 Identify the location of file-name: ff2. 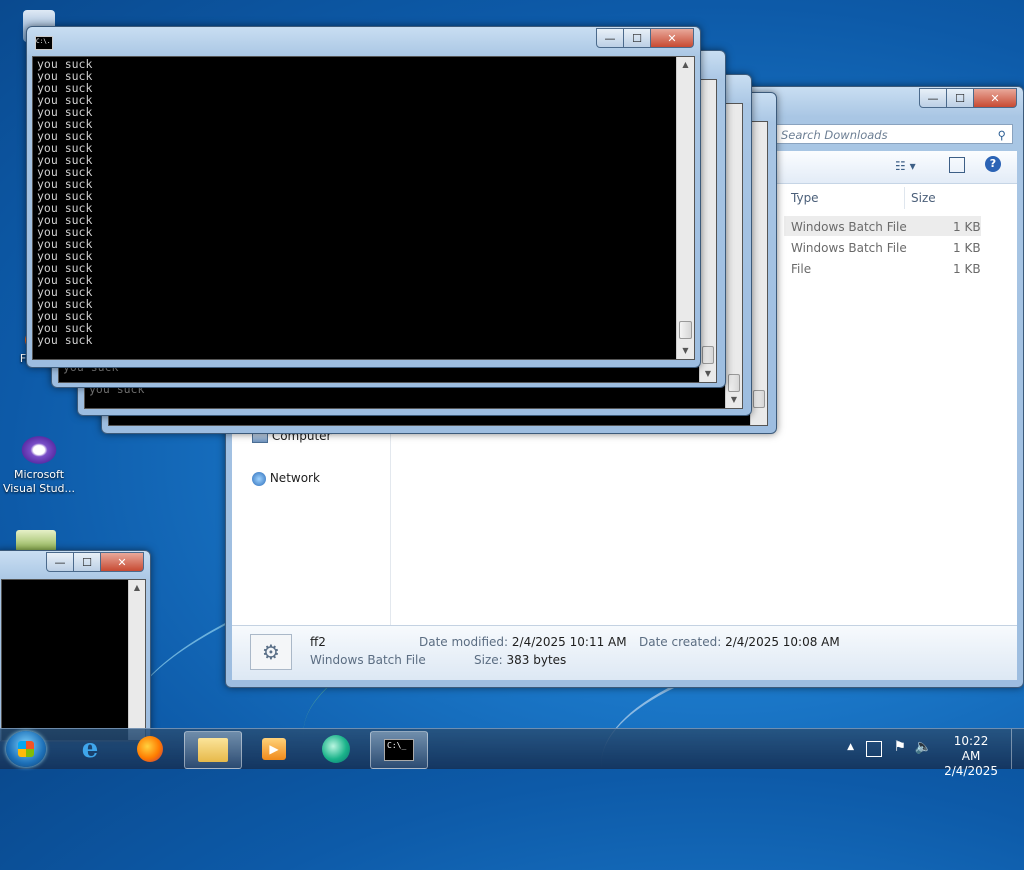
(318, 642).